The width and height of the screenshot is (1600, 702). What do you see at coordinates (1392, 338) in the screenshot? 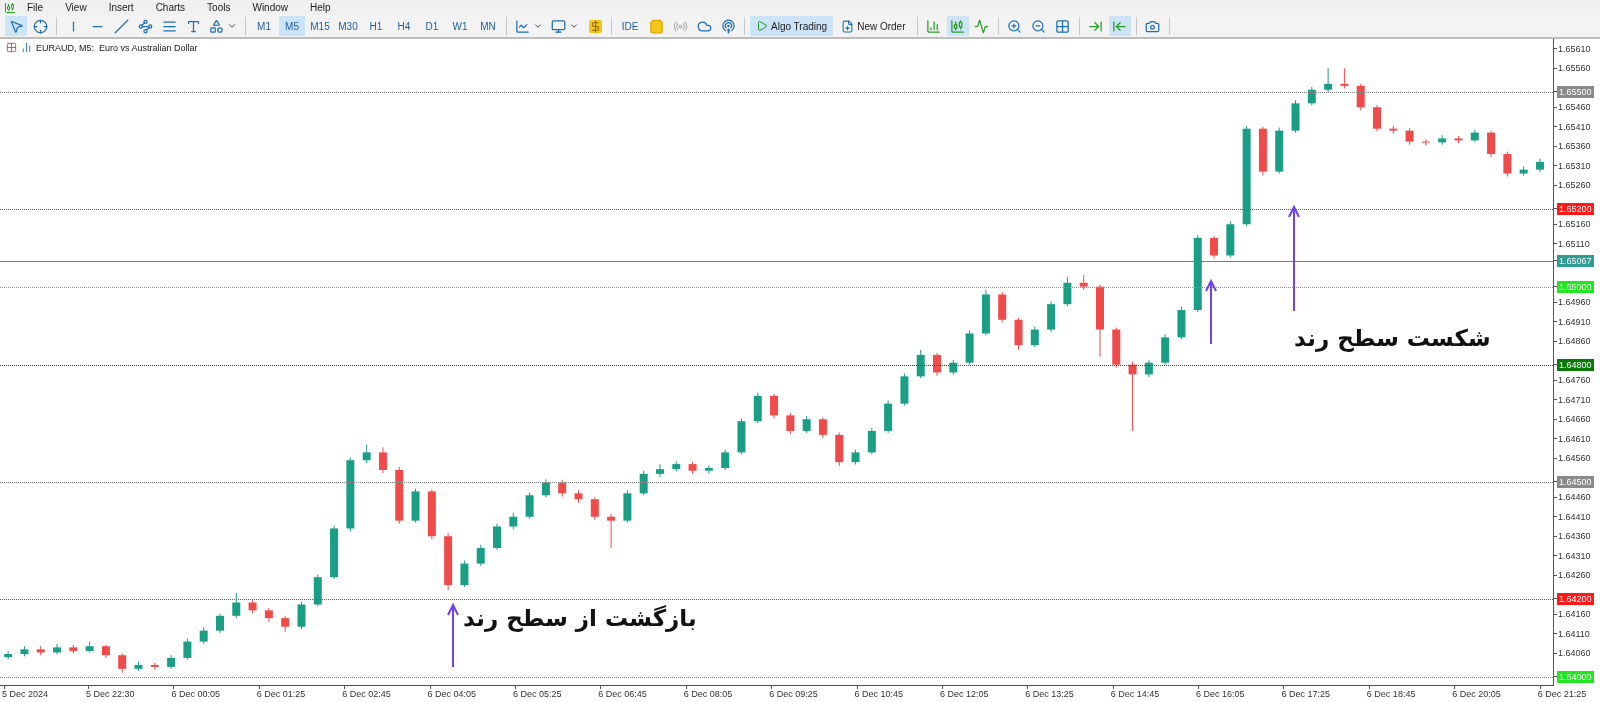
I see `annotation-text: شکست سطح رند` at bounding box center [1392, 338].